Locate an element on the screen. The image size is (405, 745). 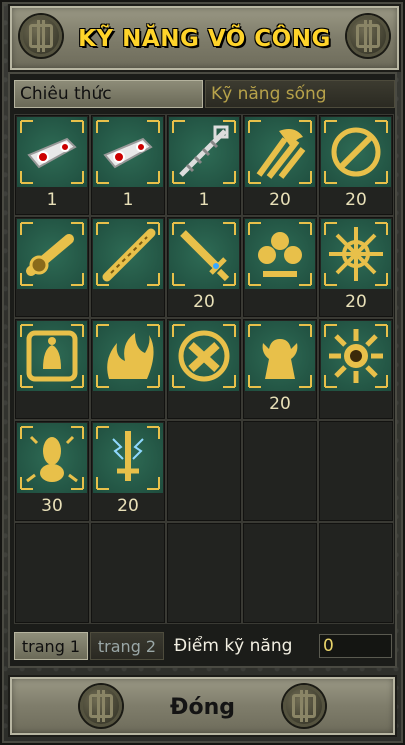
window-title: KỸ NĂNG VÕ CÔNG is located at coordinates (204, 39).